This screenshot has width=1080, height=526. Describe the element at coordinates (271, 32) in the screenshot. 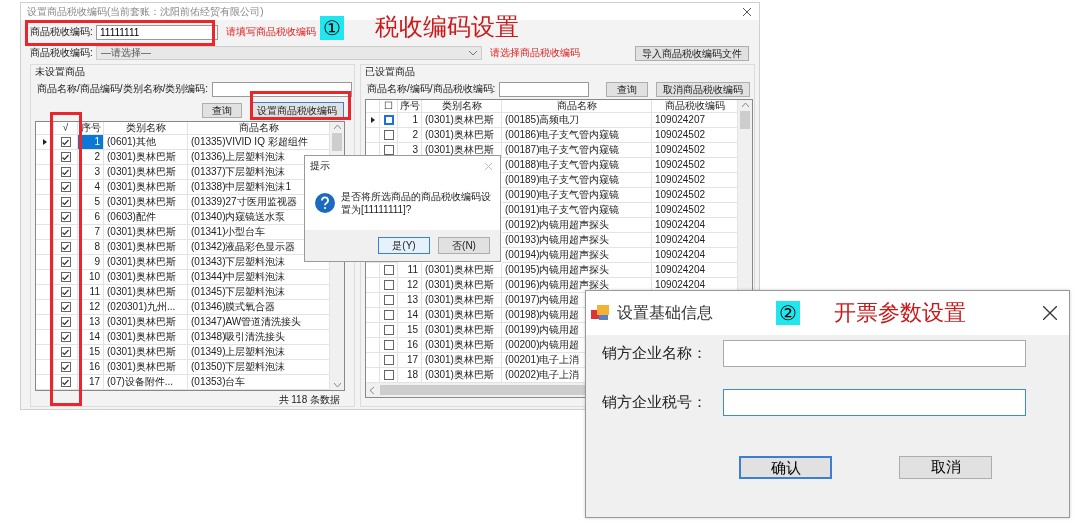

I see `hint-text: 请填写商品税收编码` at that location.